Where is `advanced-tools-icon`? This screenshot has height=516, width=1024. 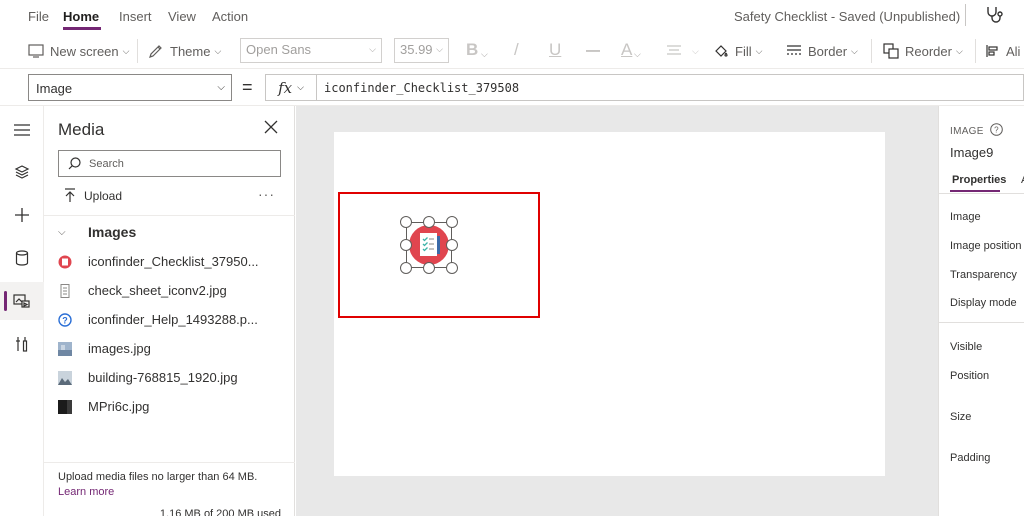 advanced-tools-icon is located at coordinates (22, 344).